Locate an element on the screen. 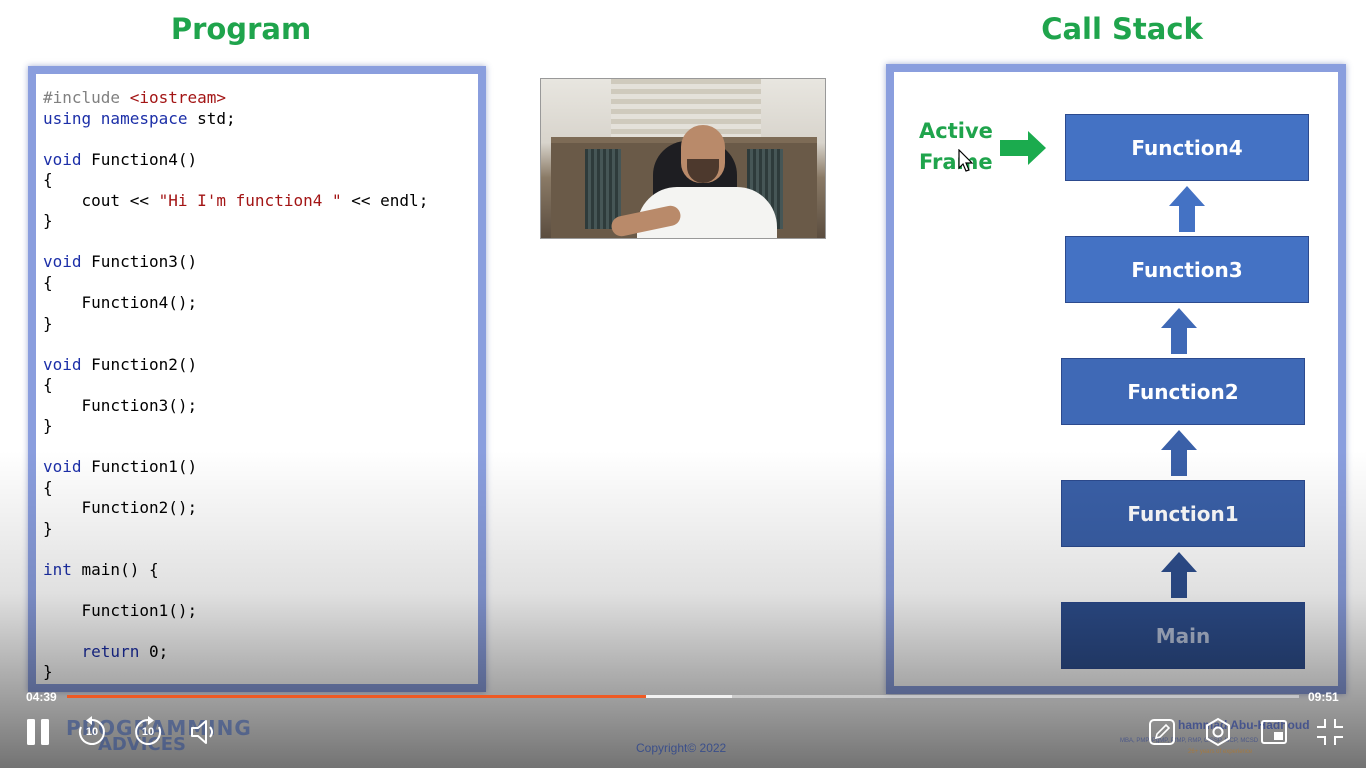 The height and width of the screenshot is (768, 1366). code-token: Function3(); is located at coordinates (120, 405).